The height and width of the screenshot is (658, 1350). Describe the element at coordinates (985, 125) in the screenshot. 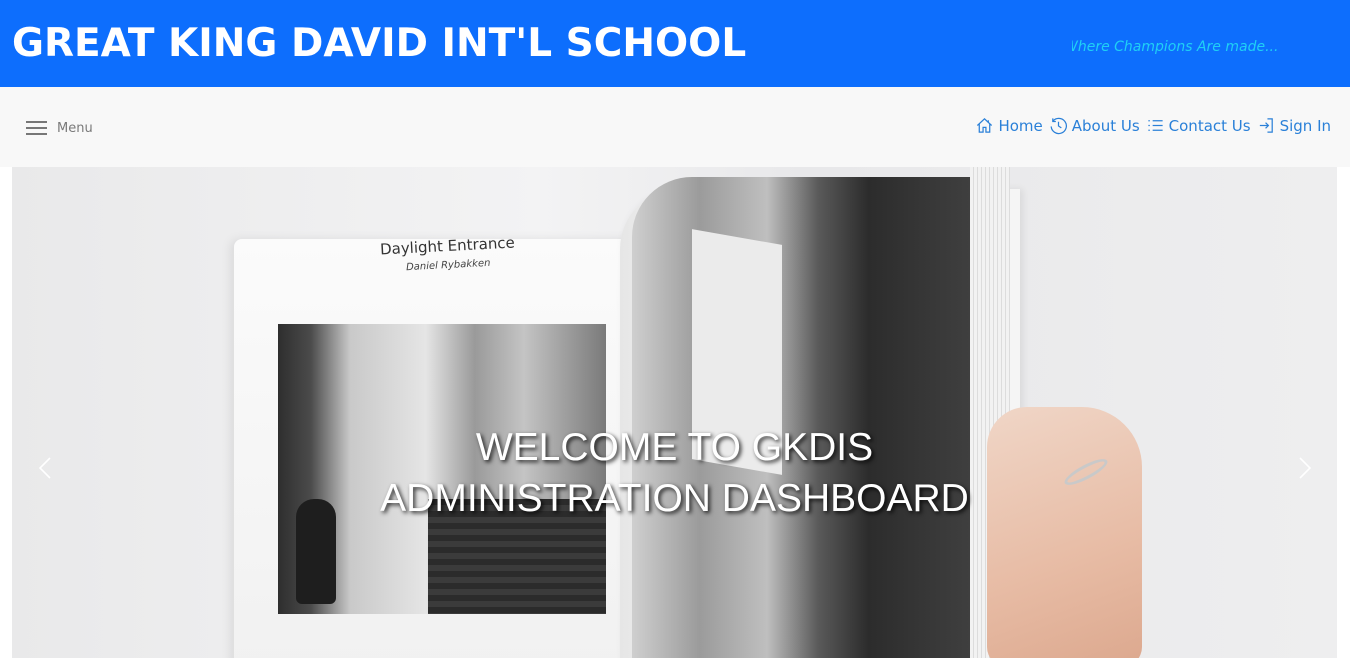

I see `home-icon` at that location.